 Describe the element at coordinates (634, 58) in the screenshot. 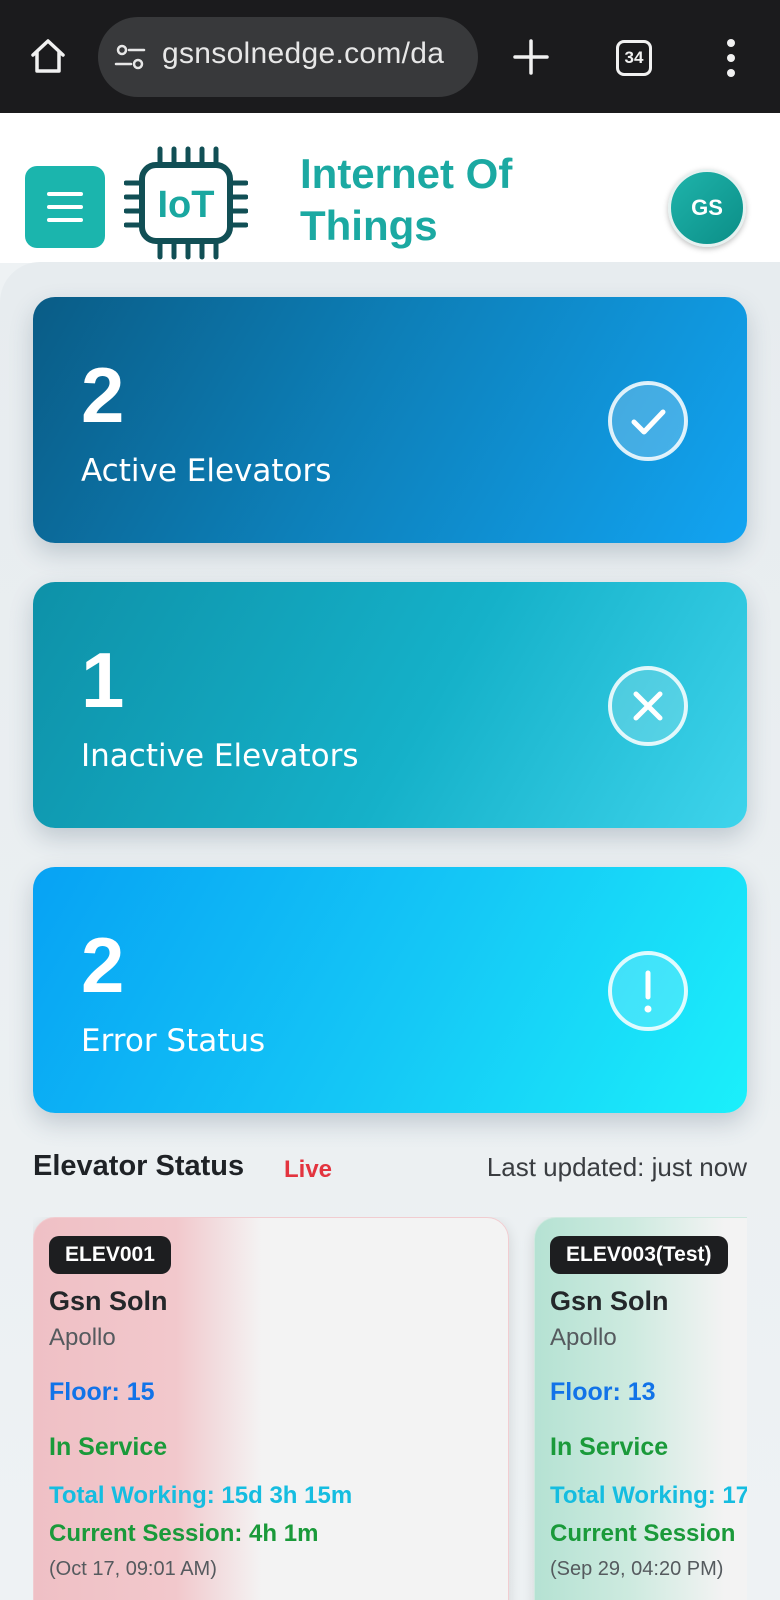

I see `tab-switcher-icon: 34` at that location.